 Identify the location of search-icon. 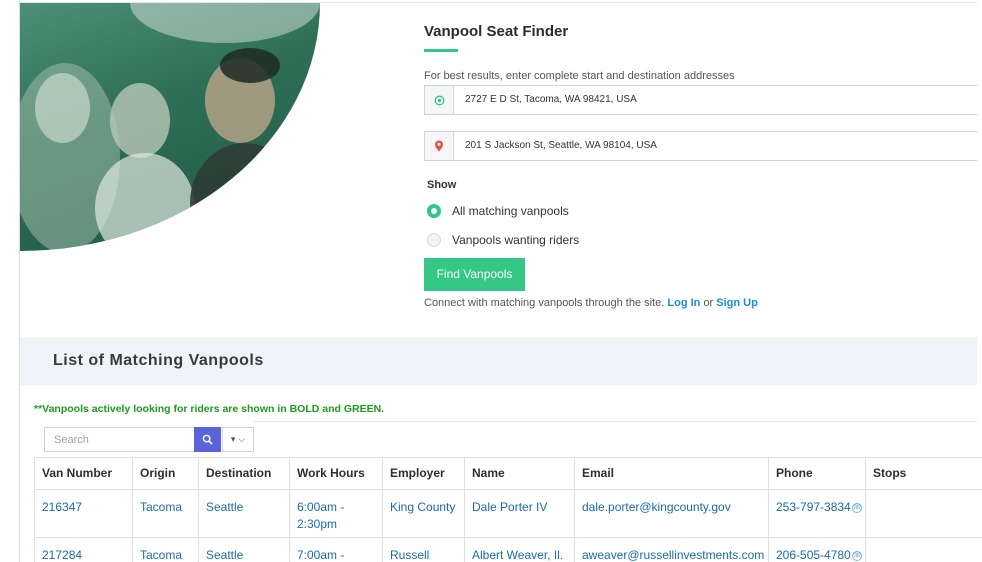
(207, 439).